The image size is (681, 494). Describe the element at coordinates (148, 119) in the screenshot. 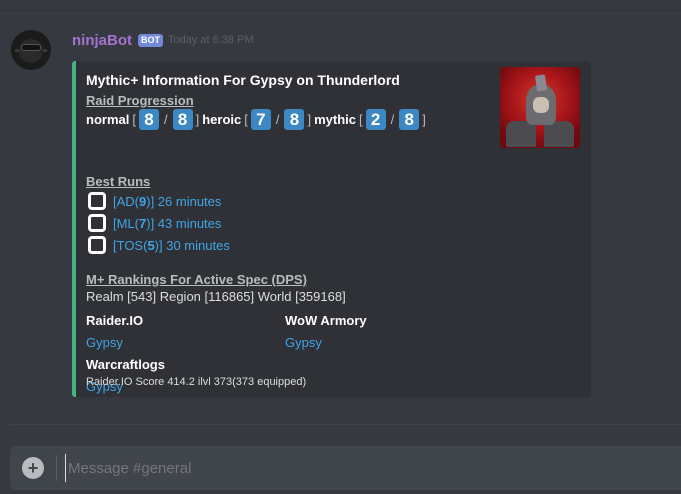

I see `normal-done-number: 8` at that location.